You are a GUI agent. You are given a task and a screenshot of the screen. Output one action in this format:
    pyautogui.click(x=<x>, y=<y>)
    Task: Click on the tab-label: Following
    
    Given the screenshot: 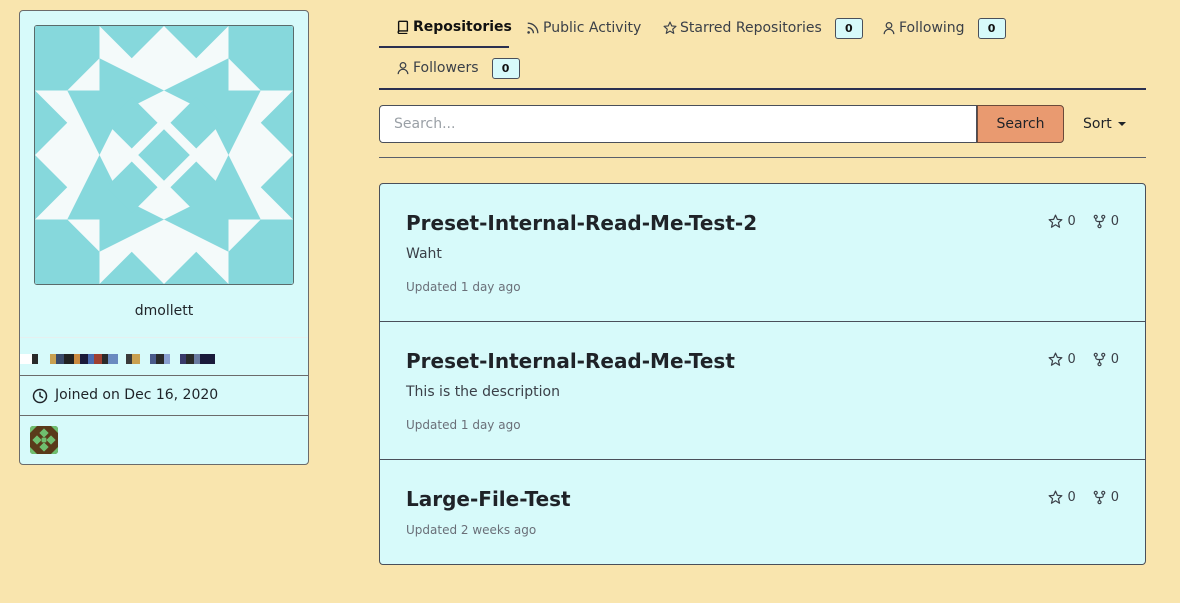 What is the action you would take?
    pyautogui.click(x=932, y=28)
    